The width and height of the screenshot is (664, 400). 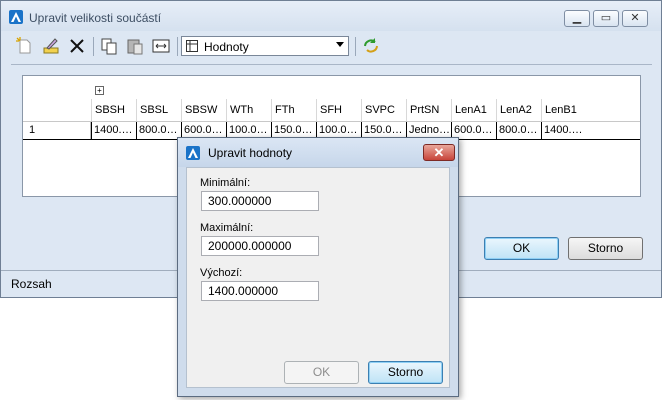 I want to click on max-label: Maximální:, so click(x=227, y=228).